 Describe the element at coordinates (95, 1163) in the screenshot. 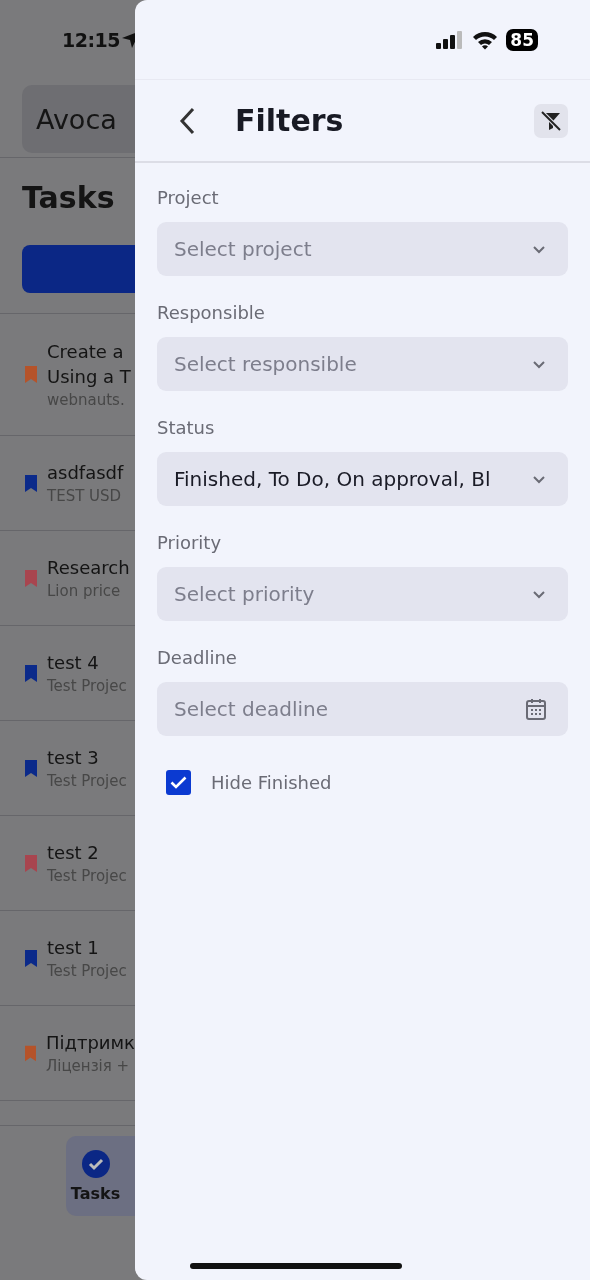

I see `check-circle-icon` at that location.